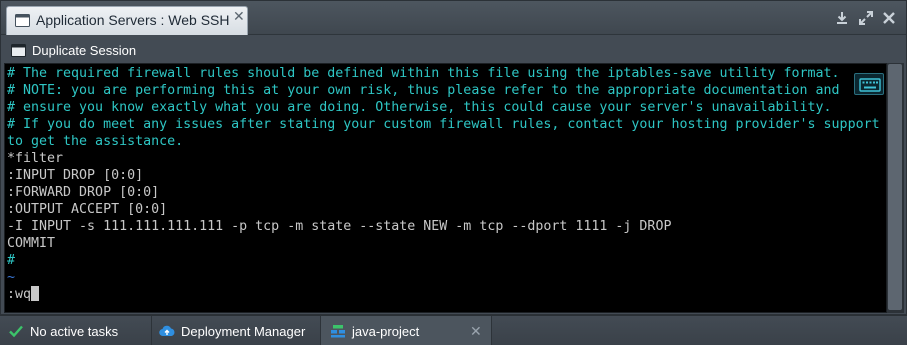 The image size is (907, 345). Describe the element at coordinates (133, 20) in the screenshot. I see `tab-title: Application Servers : Web SSH` at that location.